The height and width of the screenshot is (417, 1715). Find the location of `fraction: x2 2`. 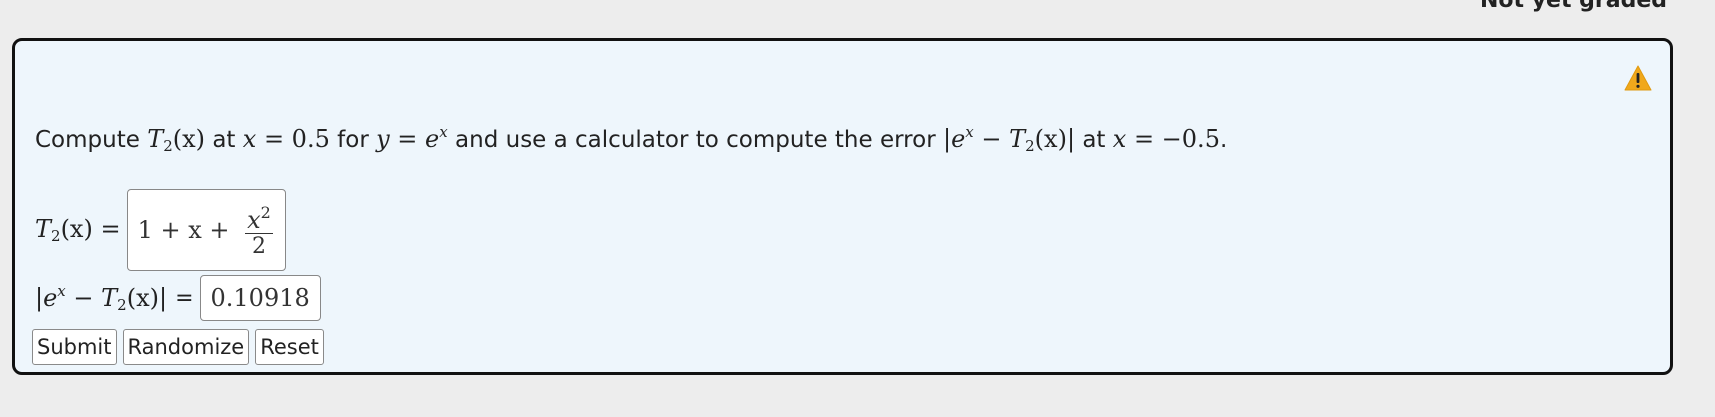

fraction: x2 2 is located at coordinates (259, 230).